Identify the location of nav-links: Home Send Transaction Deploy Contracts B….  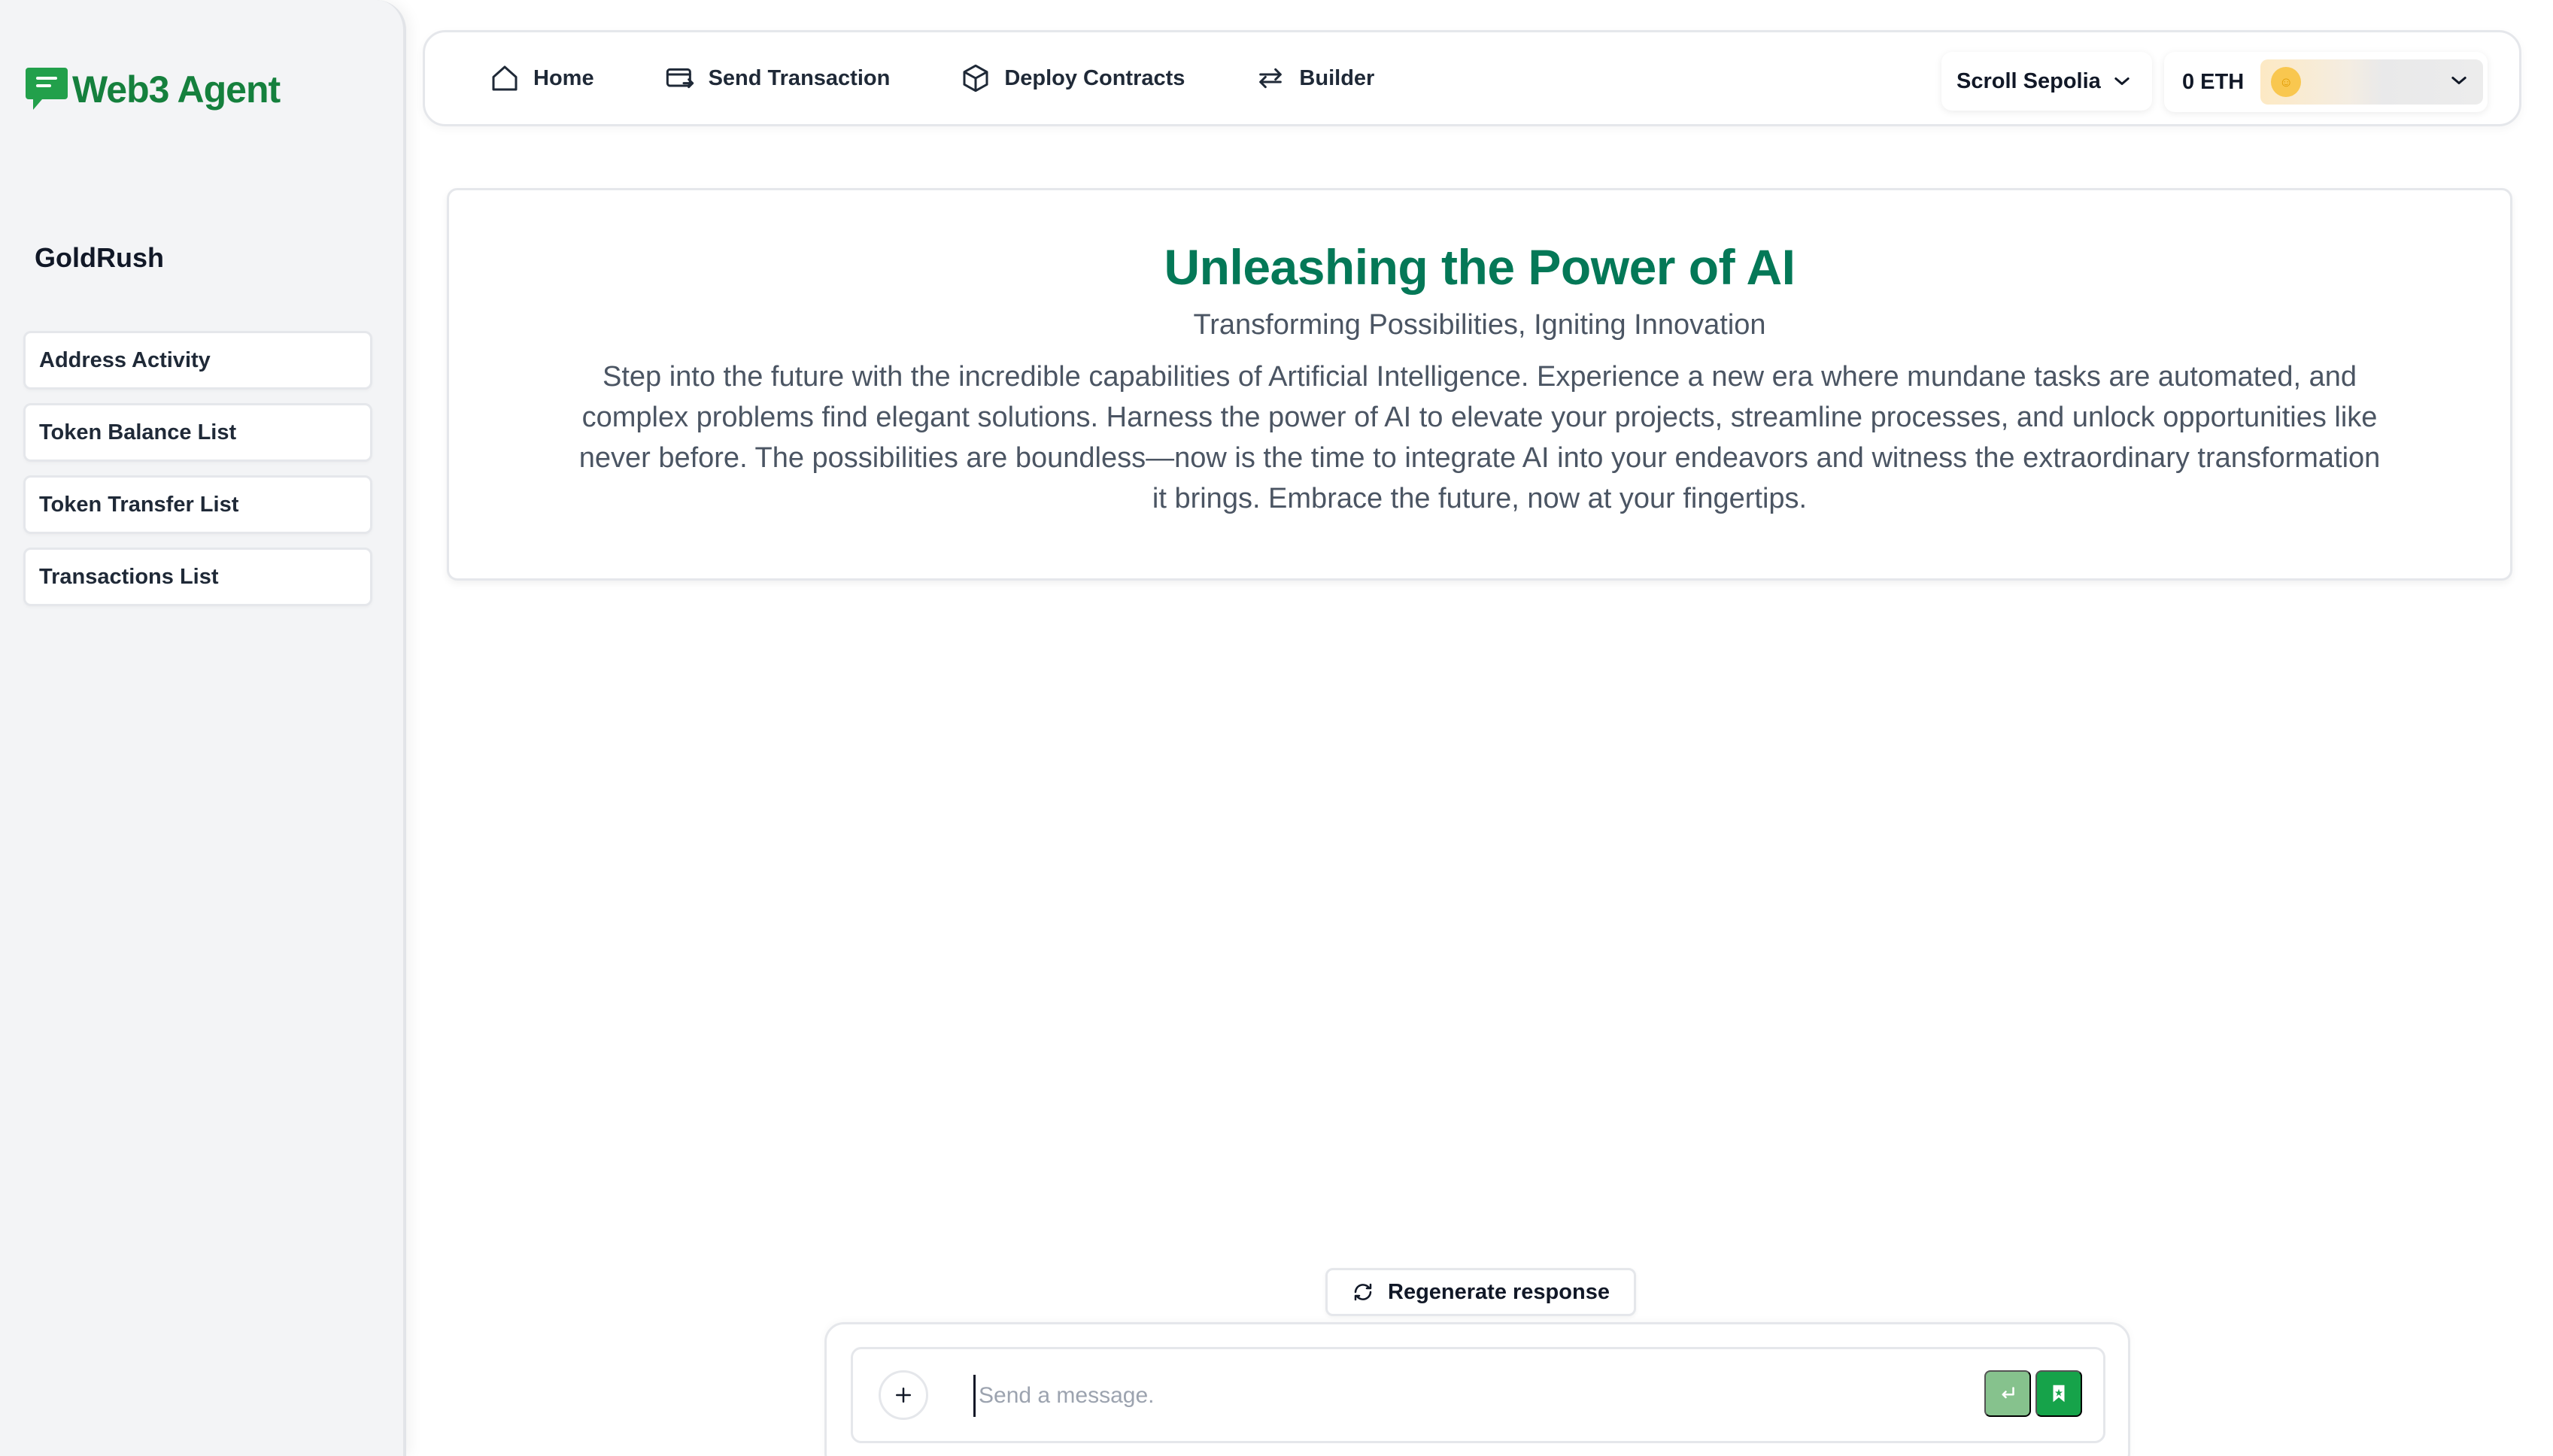
(967, 78).